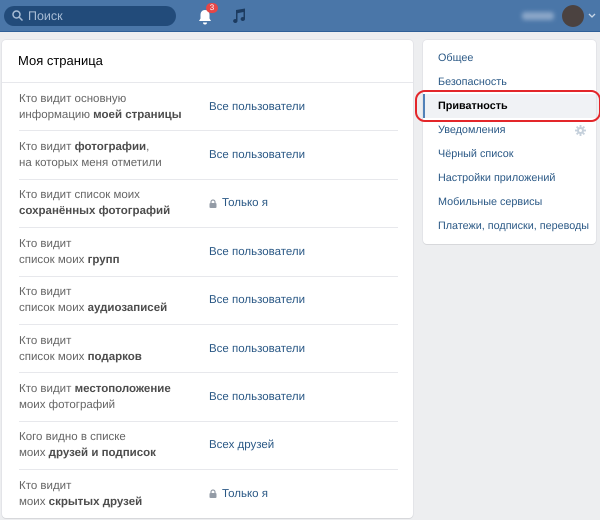 This screenshot has height=520, width=600. What do you see at coordinates (95, 398) in the screenshot?
I see `setting-label: Кто видит местоположение моих фотографий` at bounding box center [95, 398].